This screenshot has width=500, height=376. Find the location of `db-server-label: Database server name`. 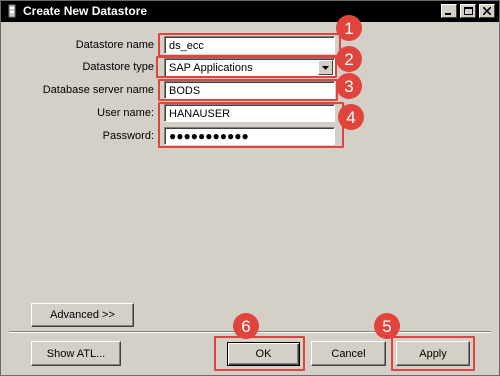

db-server-label: Database server name is located at coordinates (98, 90).